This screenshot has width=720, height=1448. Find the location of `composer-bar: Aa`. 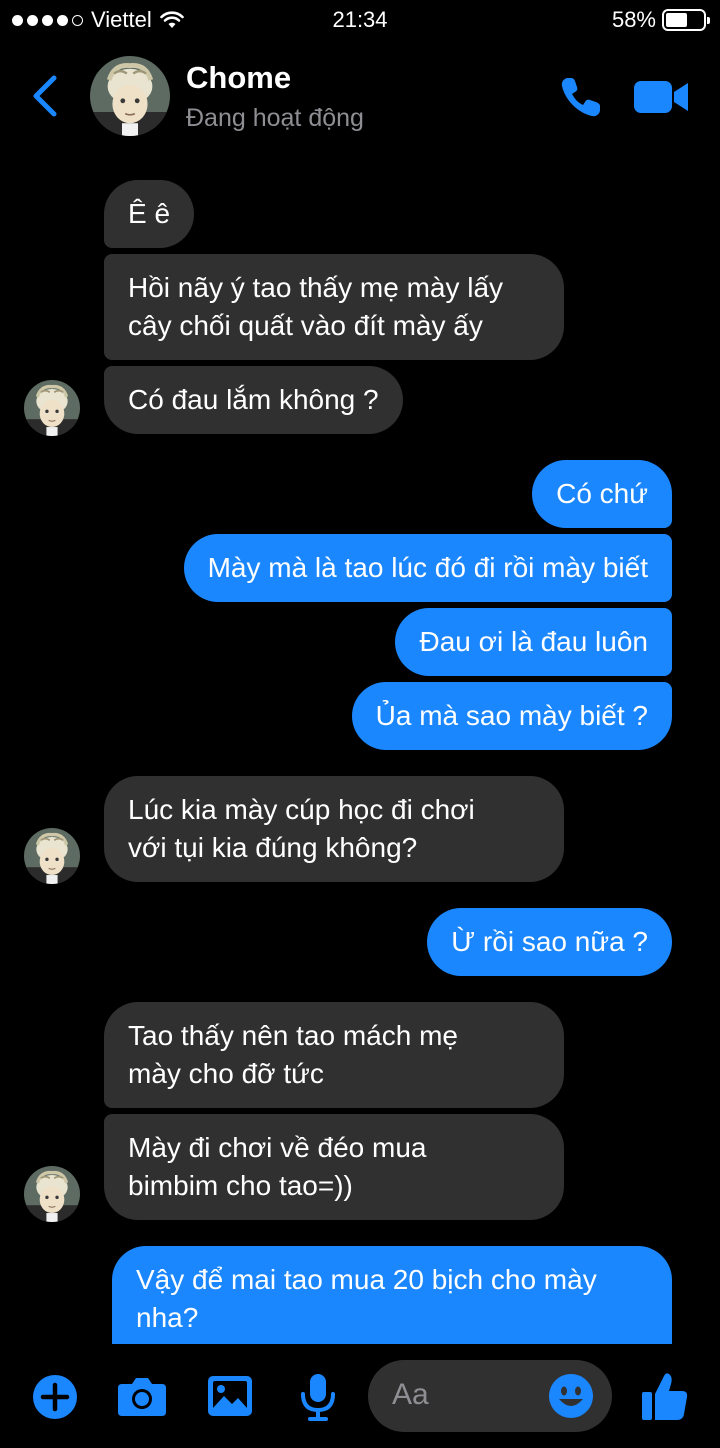

composer-bar: Aa is located at coordinates (360, 1396).